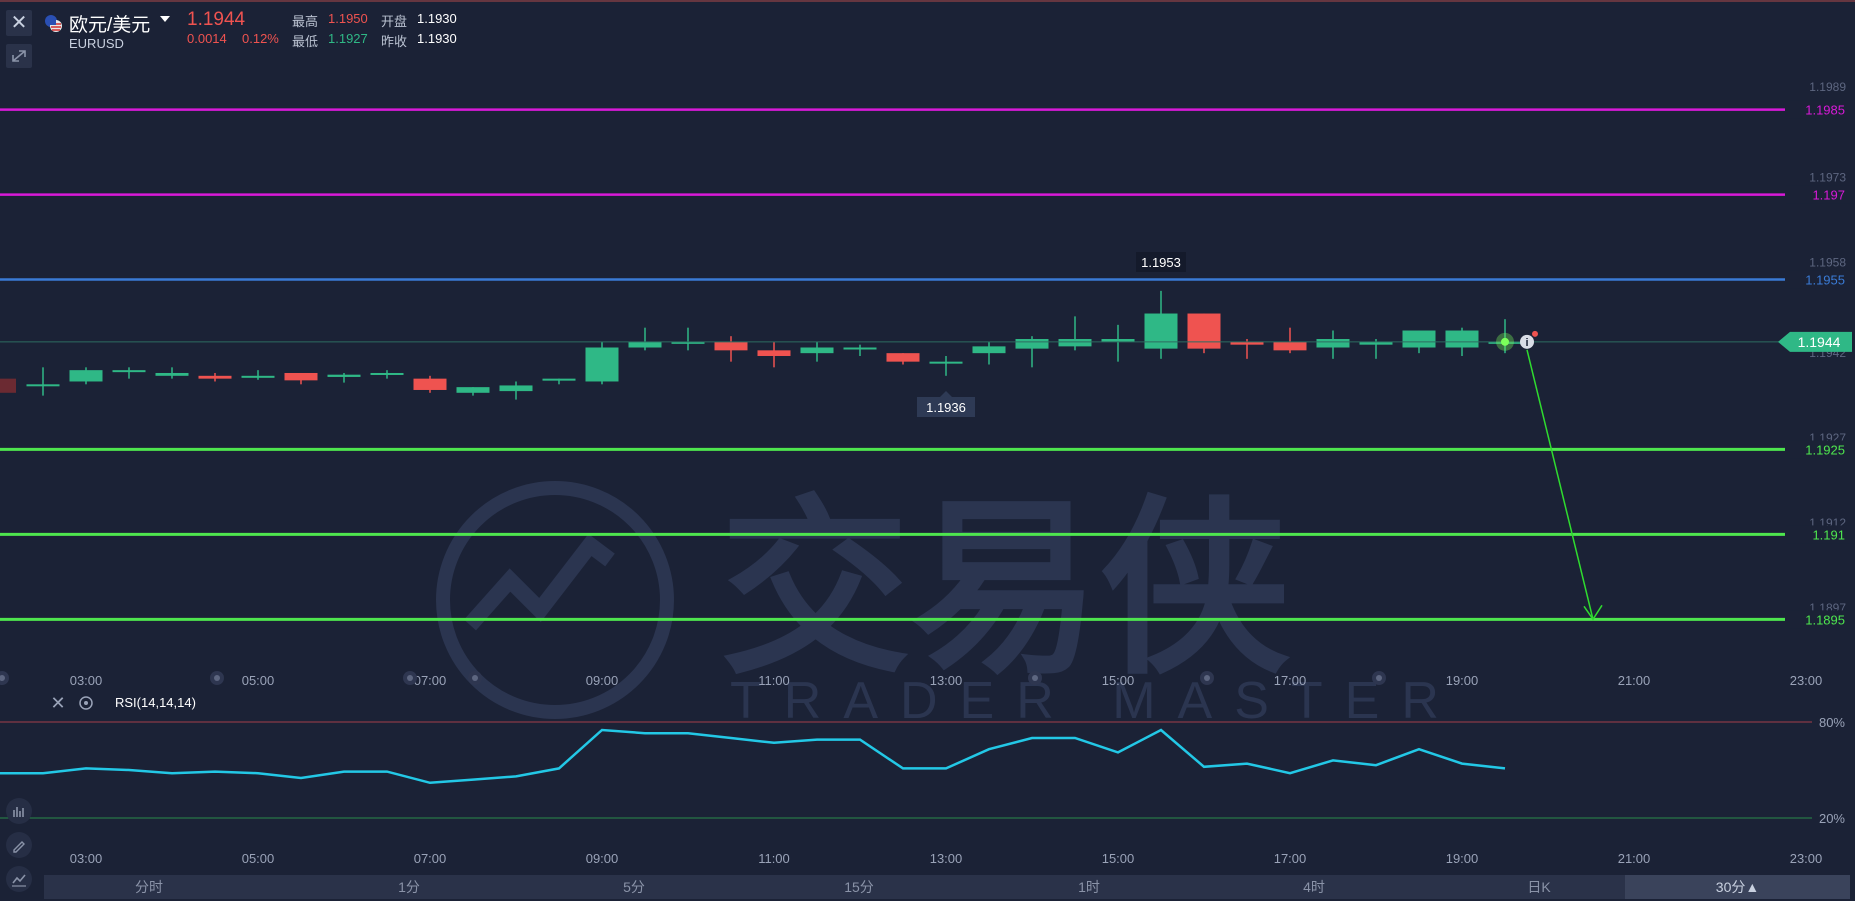  What do you see at coordinates (19, 811) in the screenshot?
I see `indicator-icon` at bounding box center [19, 811].